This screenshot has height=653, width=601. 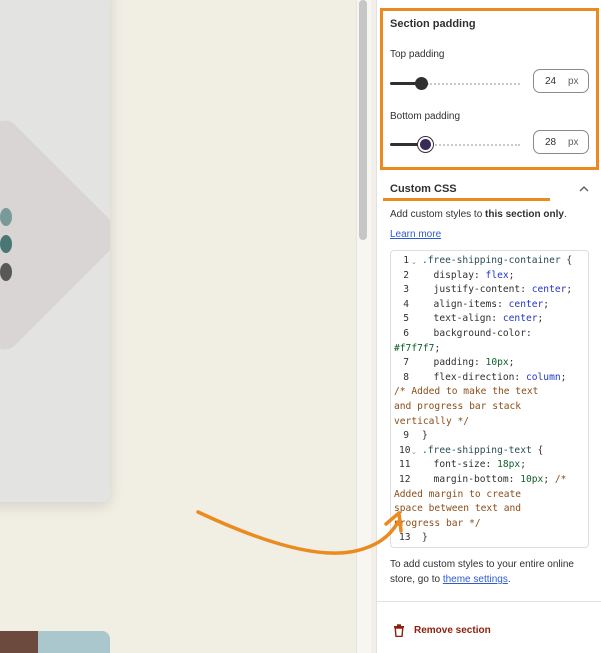 What do you see at coordinates (561, 81) in the screenshot?
I see `top-padding-input: 24 px` at bounding box center [561, 81].